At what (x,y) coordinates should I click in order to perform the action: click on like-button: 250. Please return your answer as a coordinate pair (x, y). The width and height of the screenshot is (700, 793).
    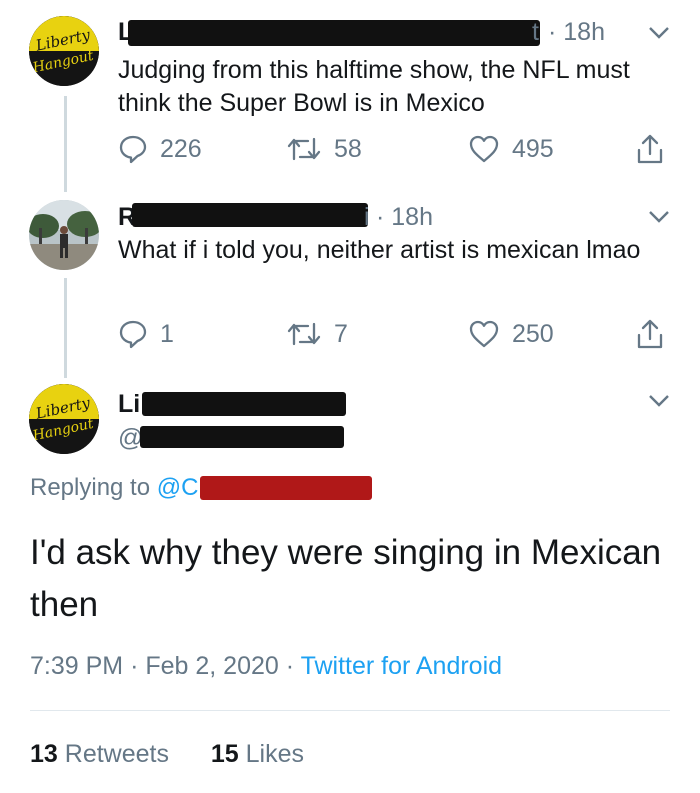
    Looking at the image, I should click on (511, 334).